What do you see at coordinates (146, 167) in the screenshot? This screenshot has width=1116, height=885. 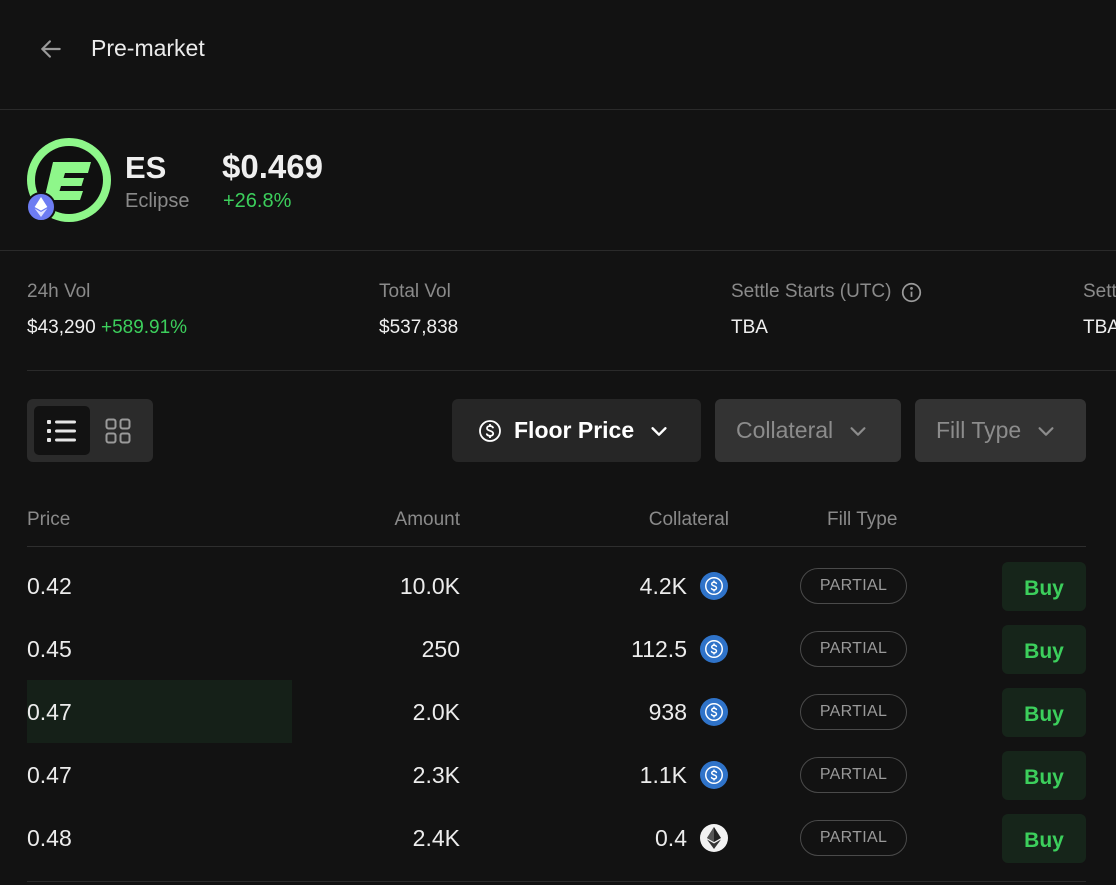 I see `token-ticker: ES` at bounding box center [146, 167].